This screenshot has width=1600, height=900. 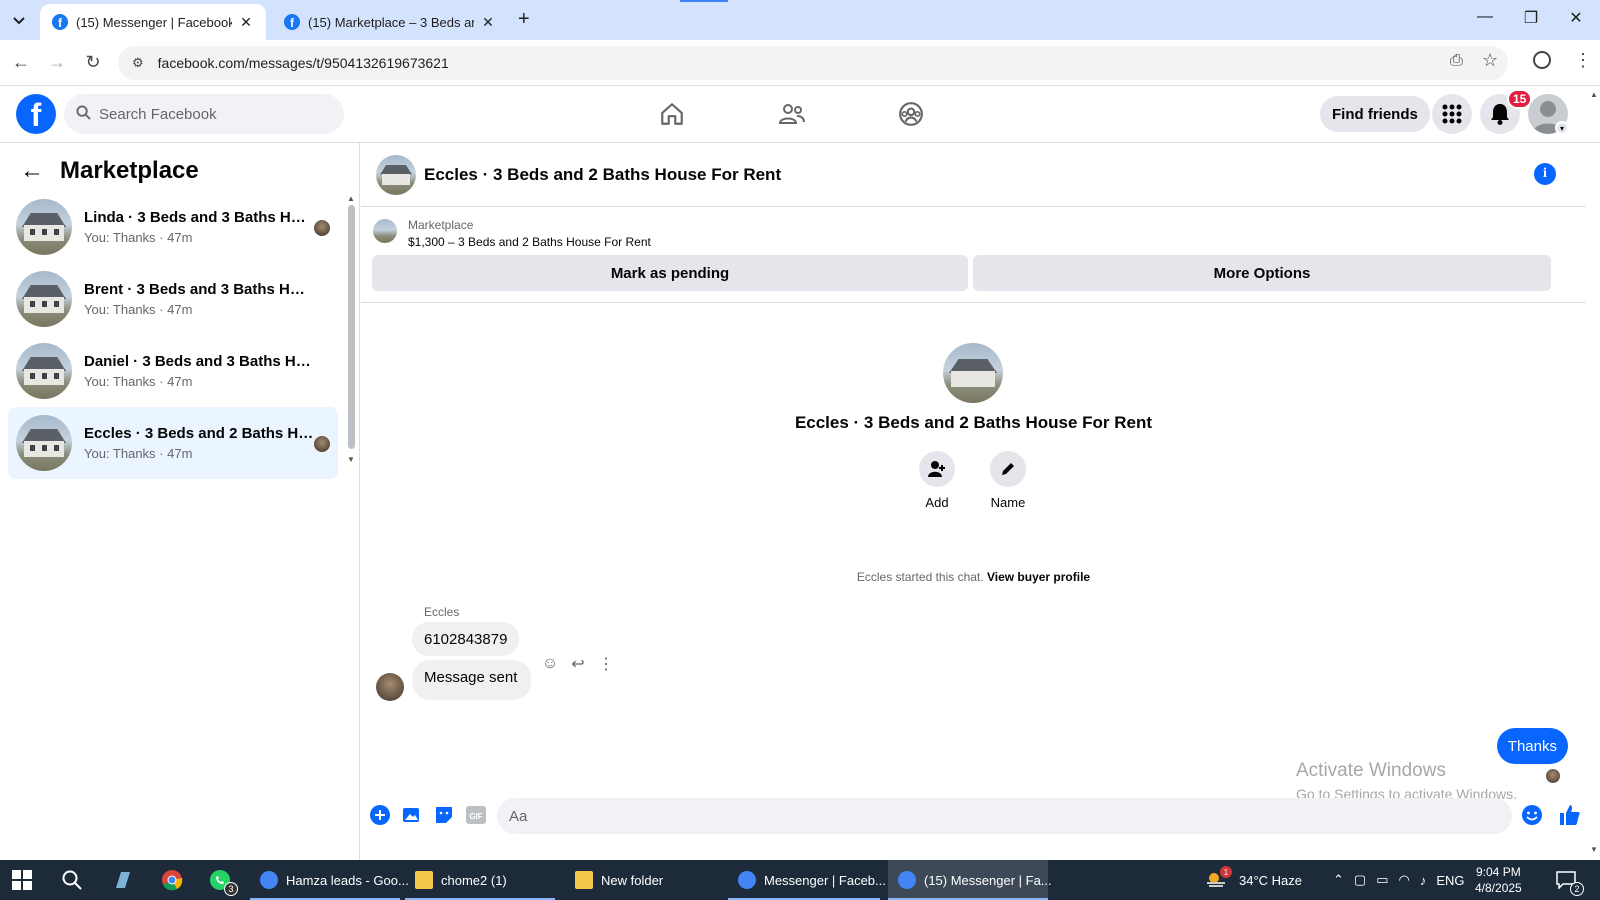 What do you see at coordinates (93, 62) in the screenshot?
I see `reload-icon: ↻` at bounding box center [93, 62].